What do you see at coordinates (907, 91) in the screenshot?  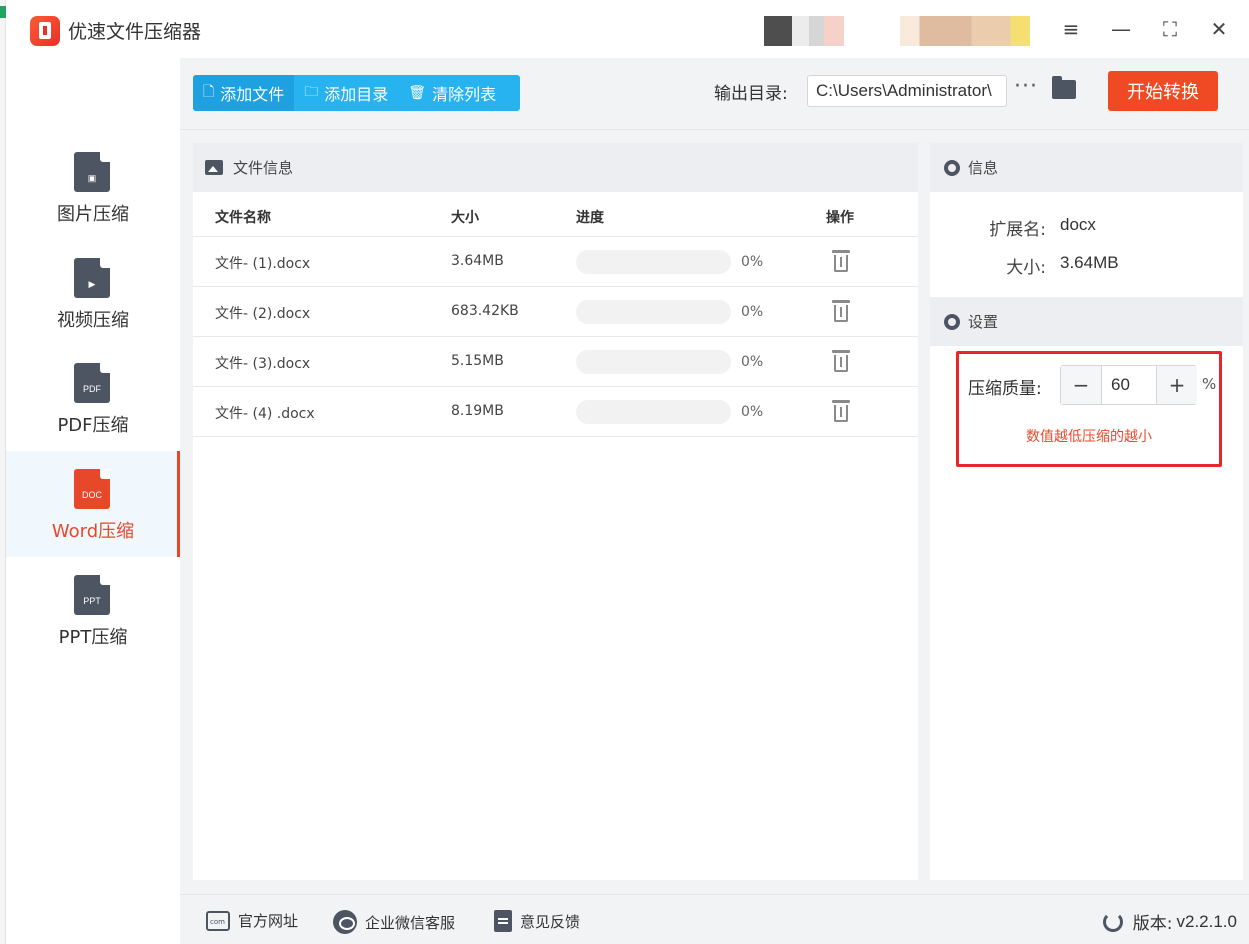 I see `output-dir-input: C:\Users\Administrator\` at bounding box center [907, 91].